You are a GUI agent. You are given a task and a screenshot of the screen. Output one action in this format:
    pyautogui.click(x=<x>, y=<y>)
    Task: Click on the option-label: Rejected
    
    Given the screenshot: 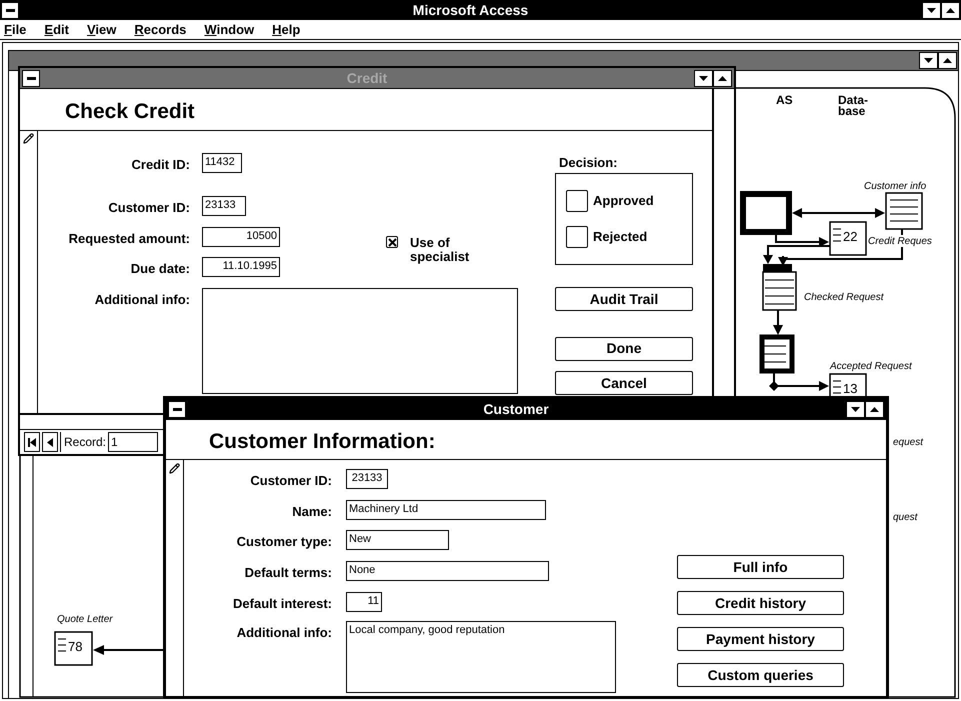 What is the action you would take?
    pyautogui.click(x=620, y=237)
    